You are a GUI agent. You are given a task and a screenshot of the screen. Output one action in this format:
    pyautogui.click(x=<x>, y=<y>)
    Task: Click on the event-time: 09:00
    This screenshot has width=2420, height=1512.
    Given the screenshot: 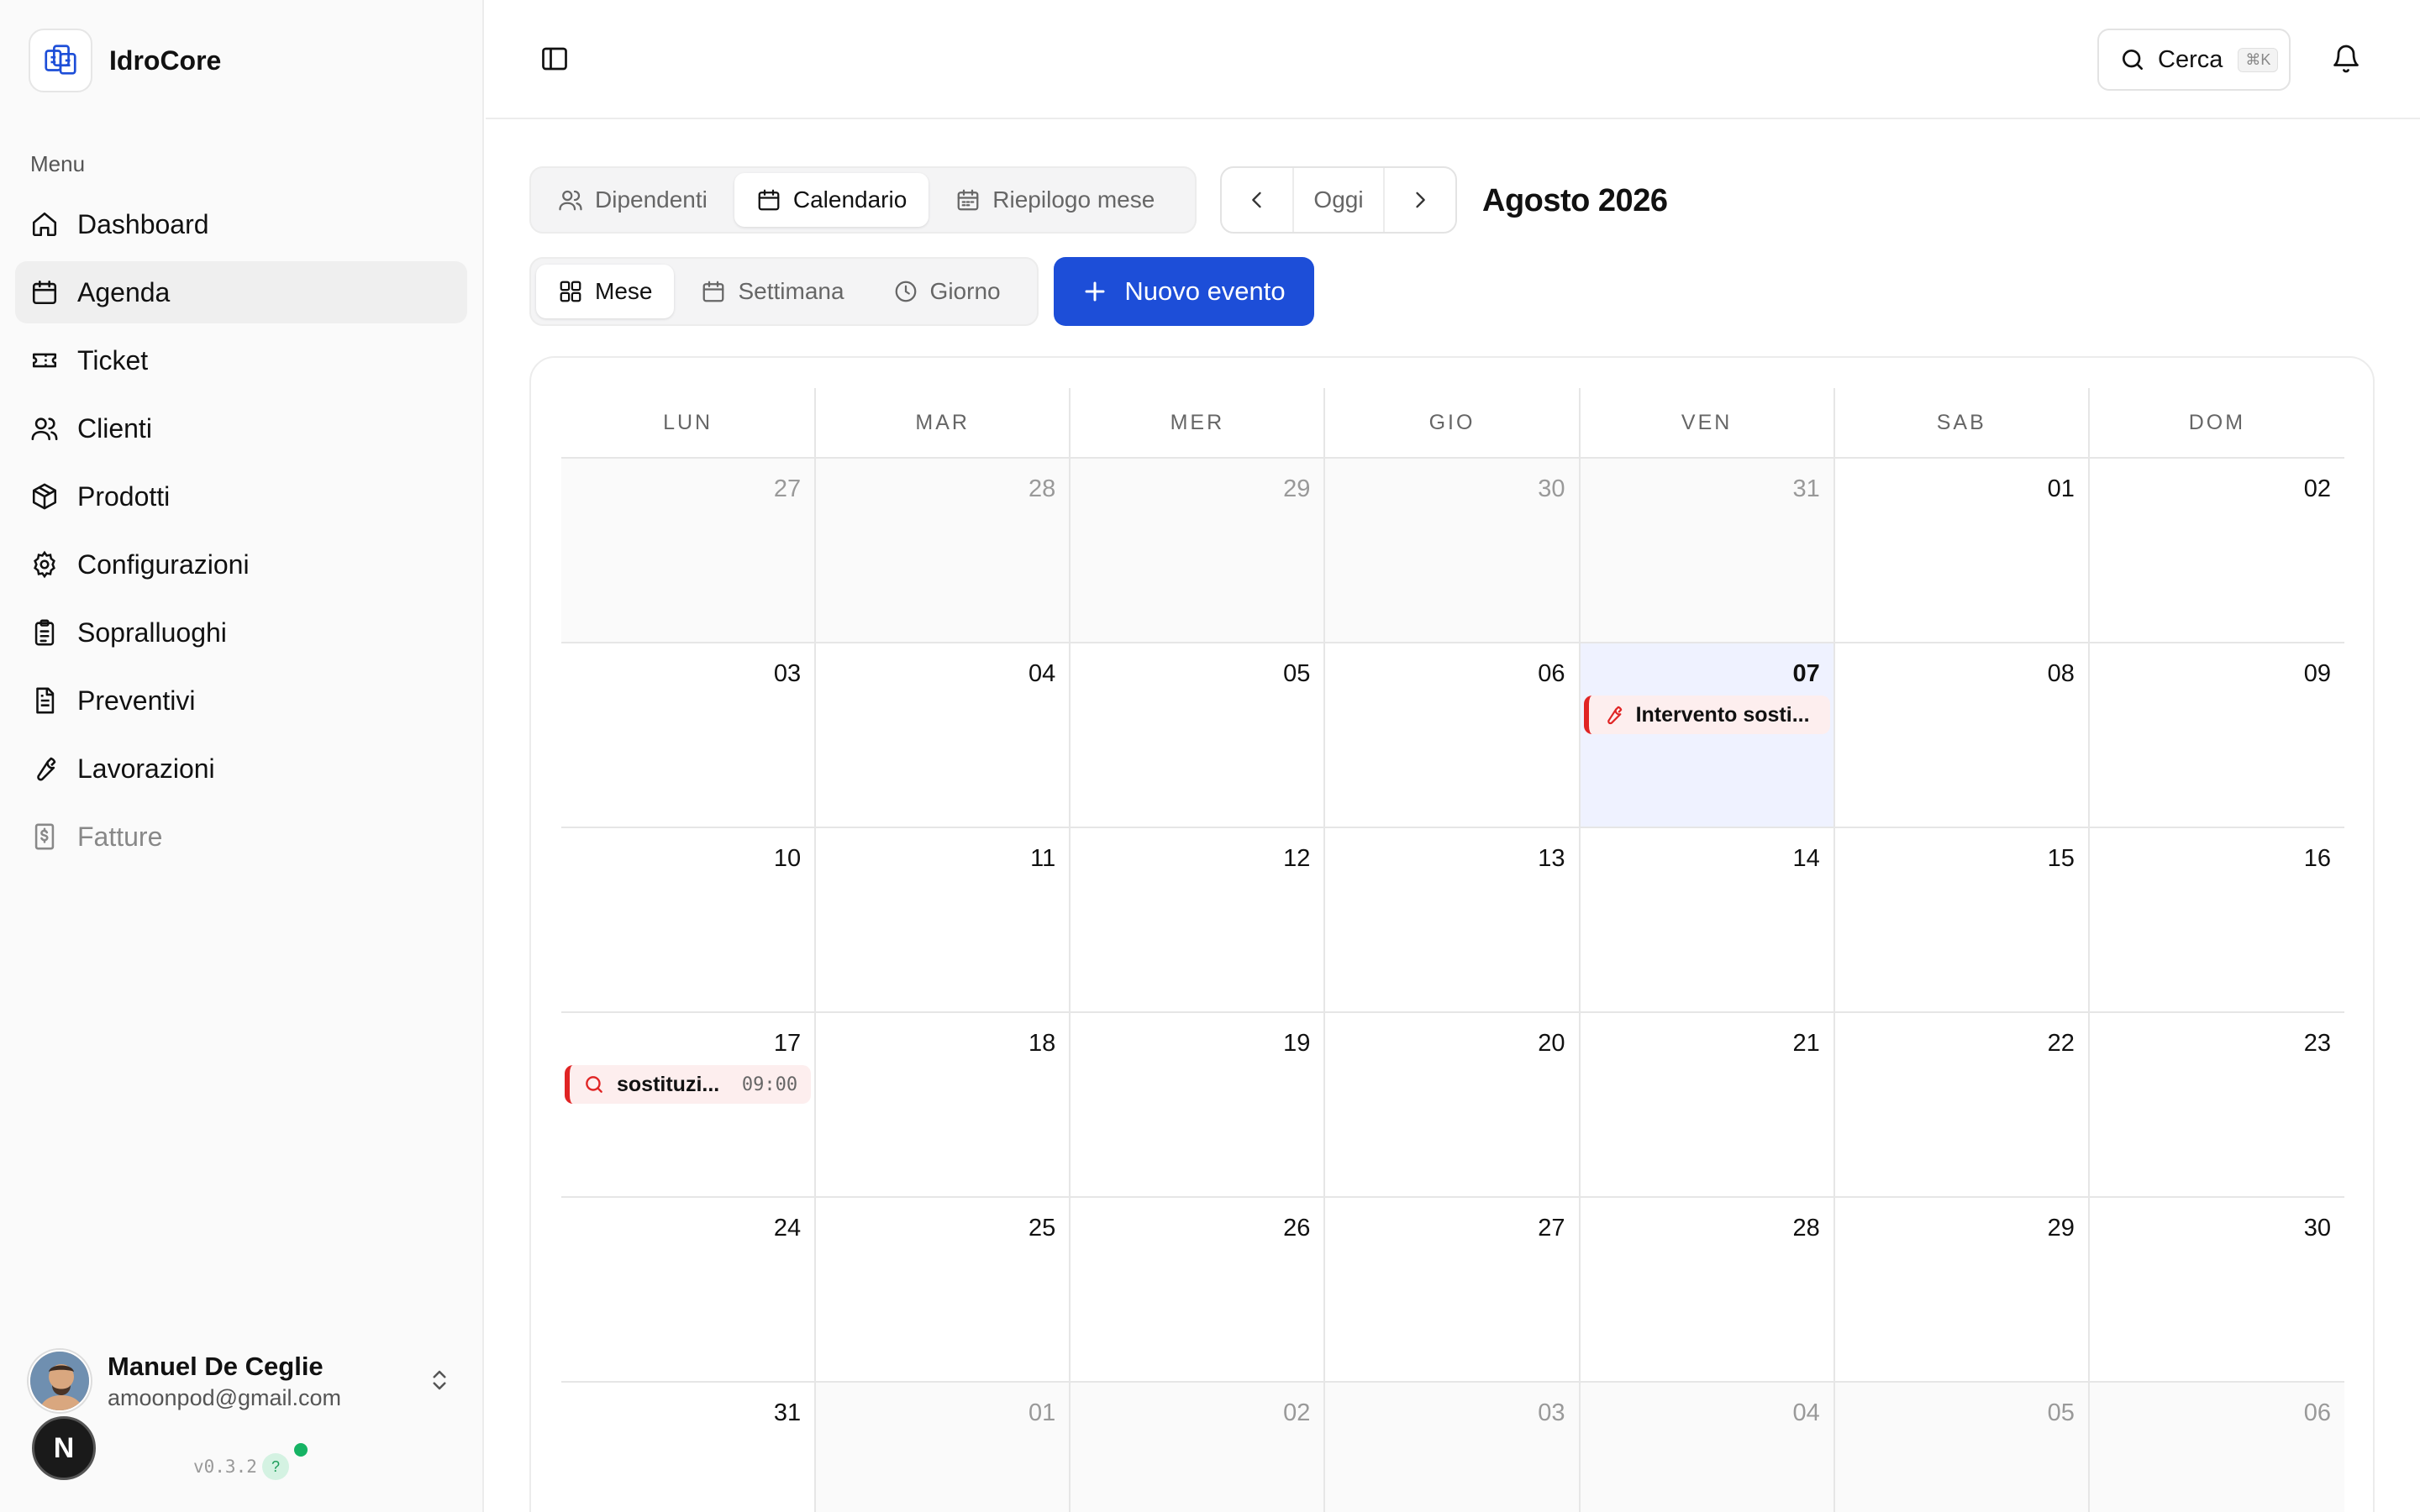 What is the action you would take?
    pyautogui.click(x=769, y=1084)
    